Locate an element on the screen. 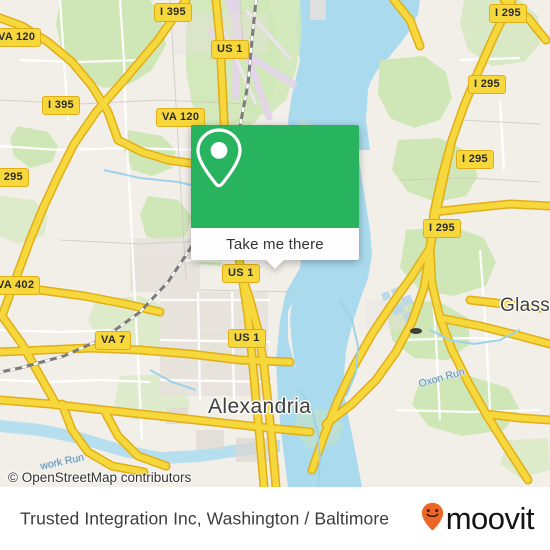 The width and height of the screenshot is (550, 550). location-popup: Take me there is located at coordinates (275, 197).